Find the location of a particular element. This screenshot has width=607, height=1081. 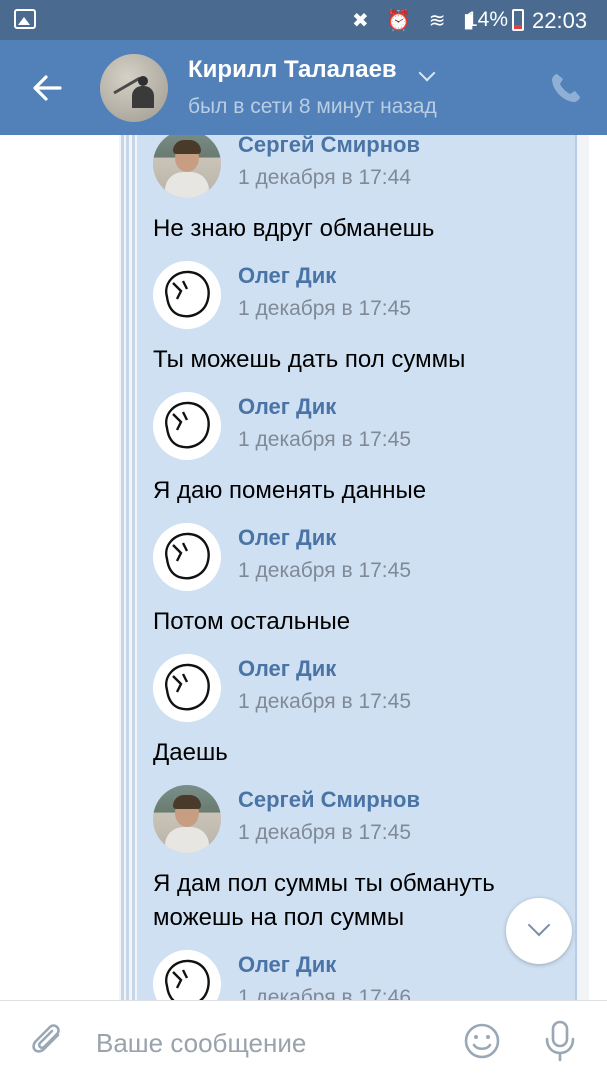

phone-icon is located at coordinates (566, 88).